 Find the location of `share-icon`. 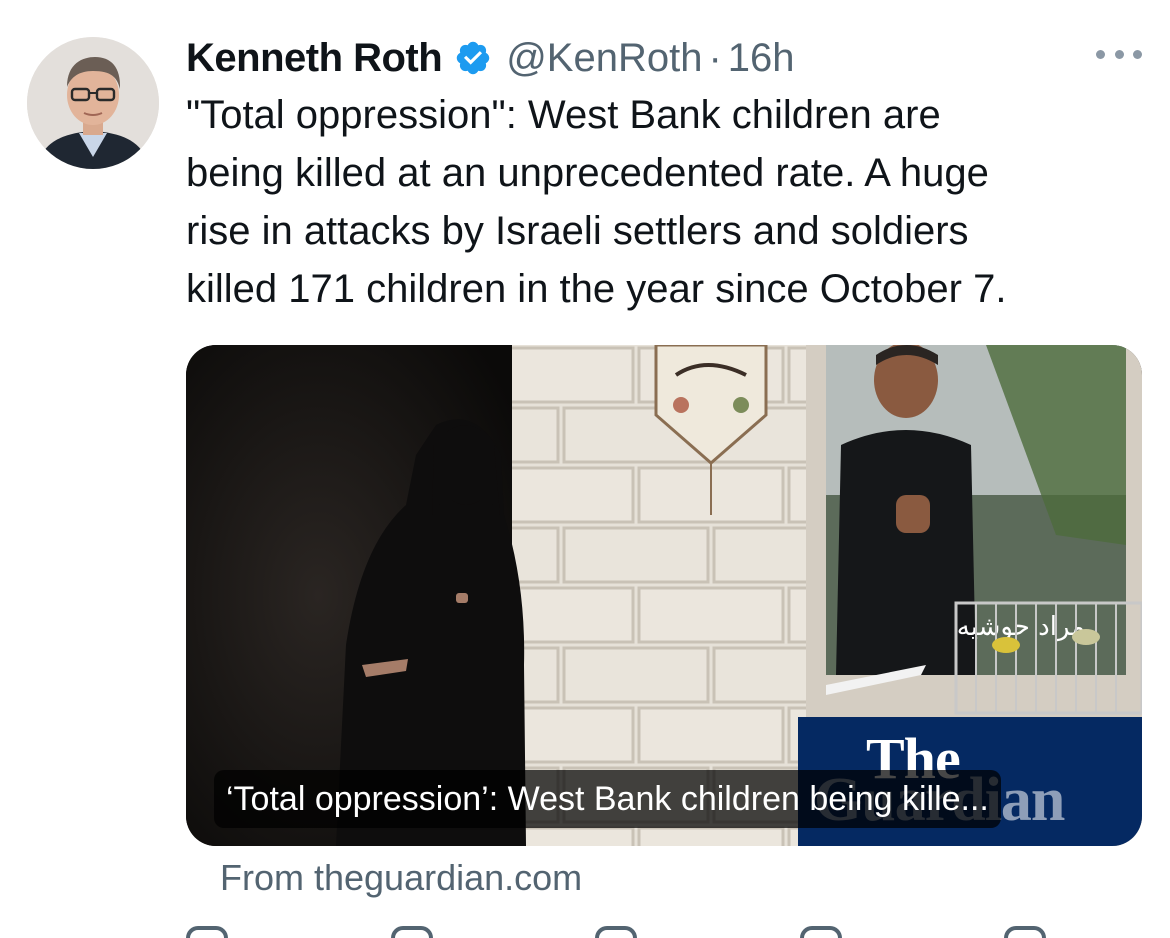

share-icon is located at coordinates (1025, 932).